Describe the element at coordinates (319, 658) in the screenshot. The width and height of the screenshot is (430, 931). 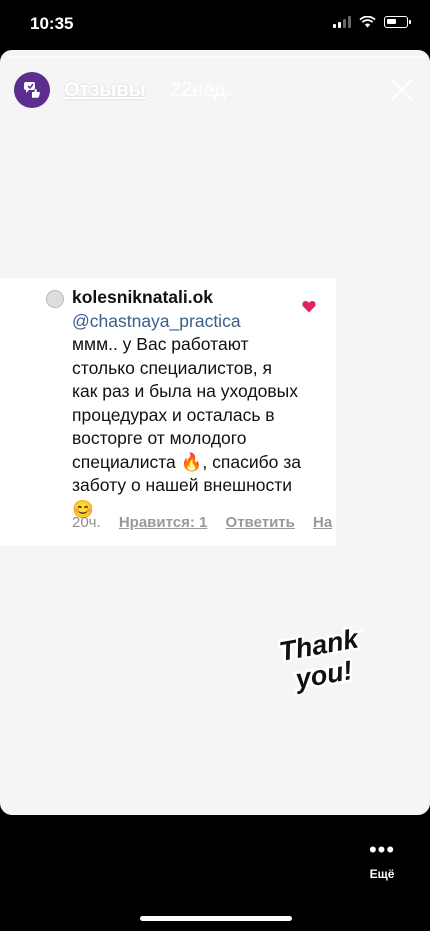
I see `thank-you-sticker: Thank you!` at that location.